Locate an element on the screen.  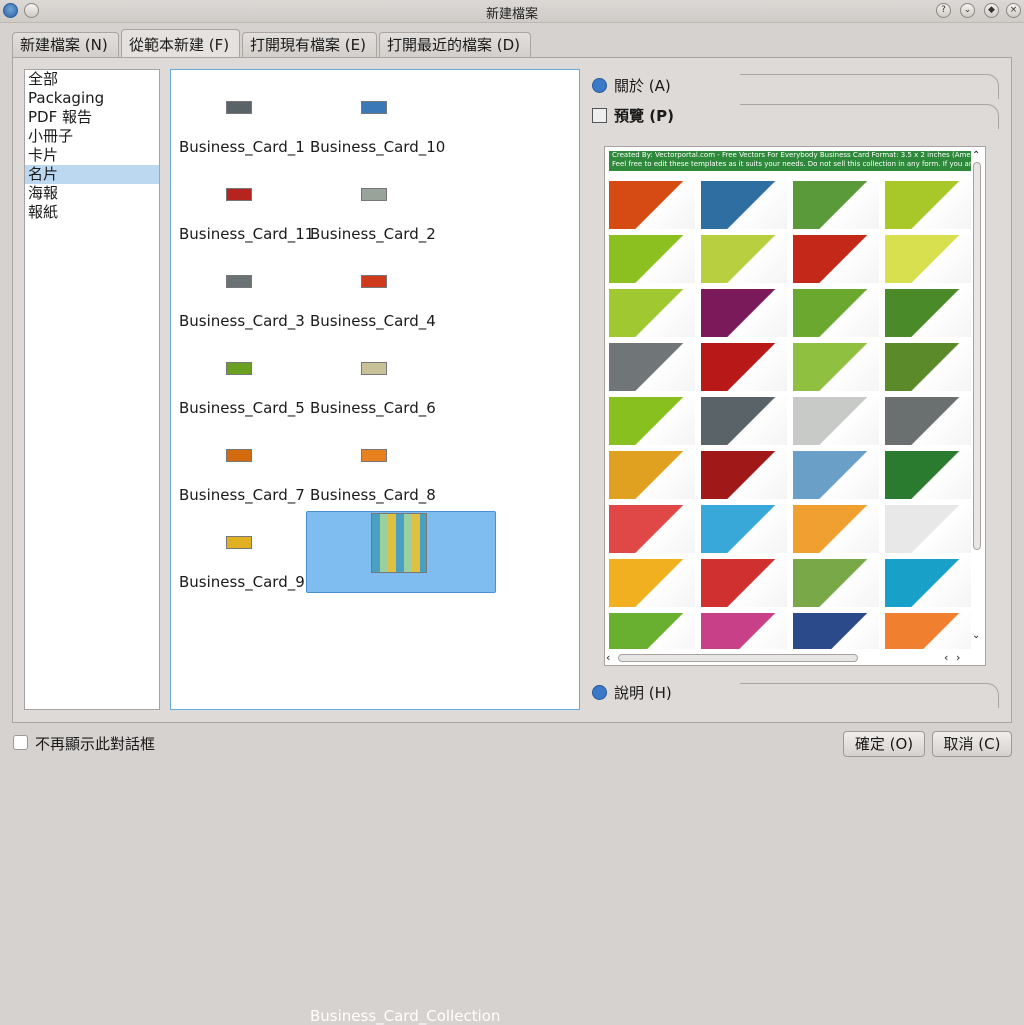
template-label: Business_Card_10 is located at coordinates (378, 147).